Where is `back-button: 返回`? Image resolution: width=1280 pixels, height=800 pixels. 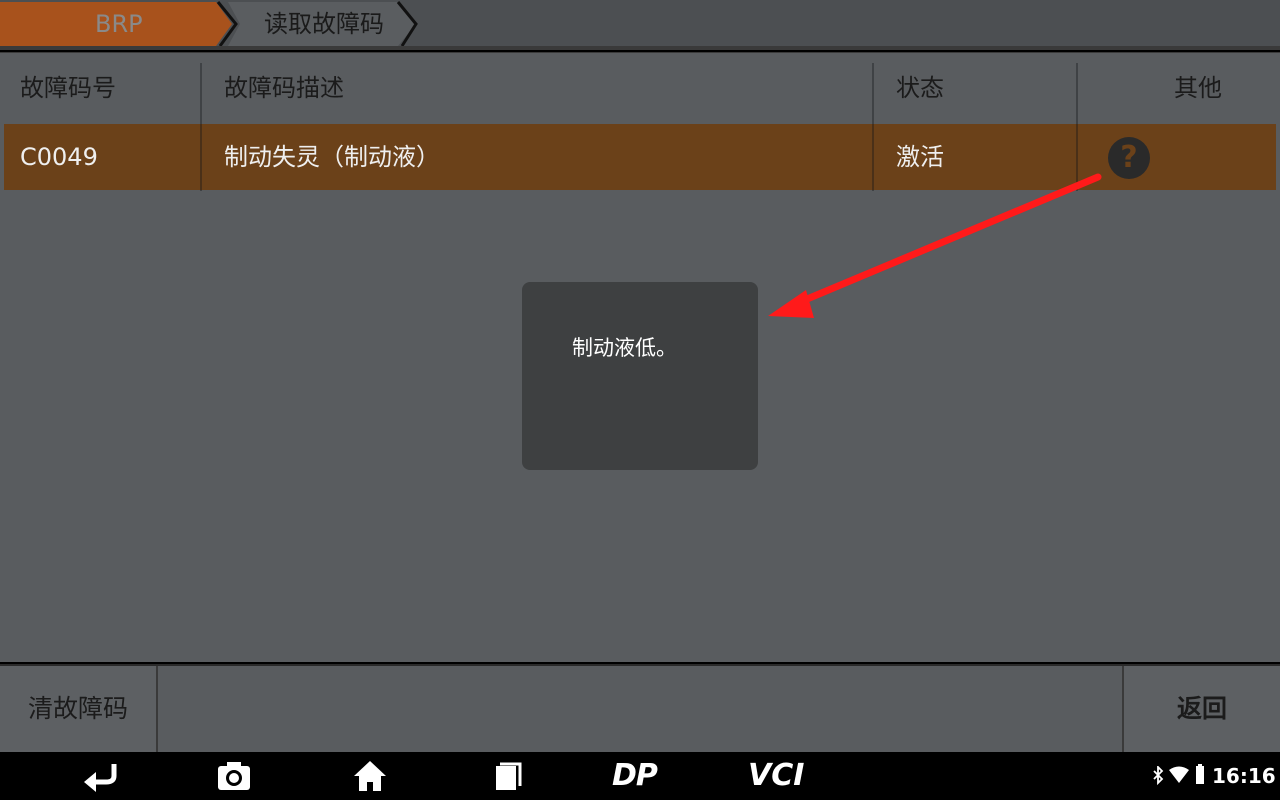 back-button: 返回 is located at coordinates (1201, 709).